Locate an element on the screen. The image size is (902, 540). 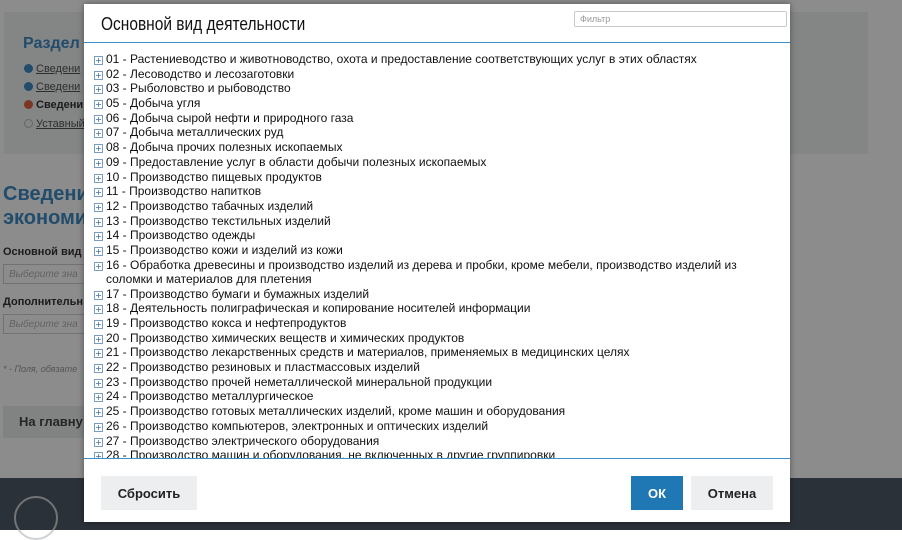
tree-item: +13 - Производство текстильных изделий is located at coordinates (432, 221).